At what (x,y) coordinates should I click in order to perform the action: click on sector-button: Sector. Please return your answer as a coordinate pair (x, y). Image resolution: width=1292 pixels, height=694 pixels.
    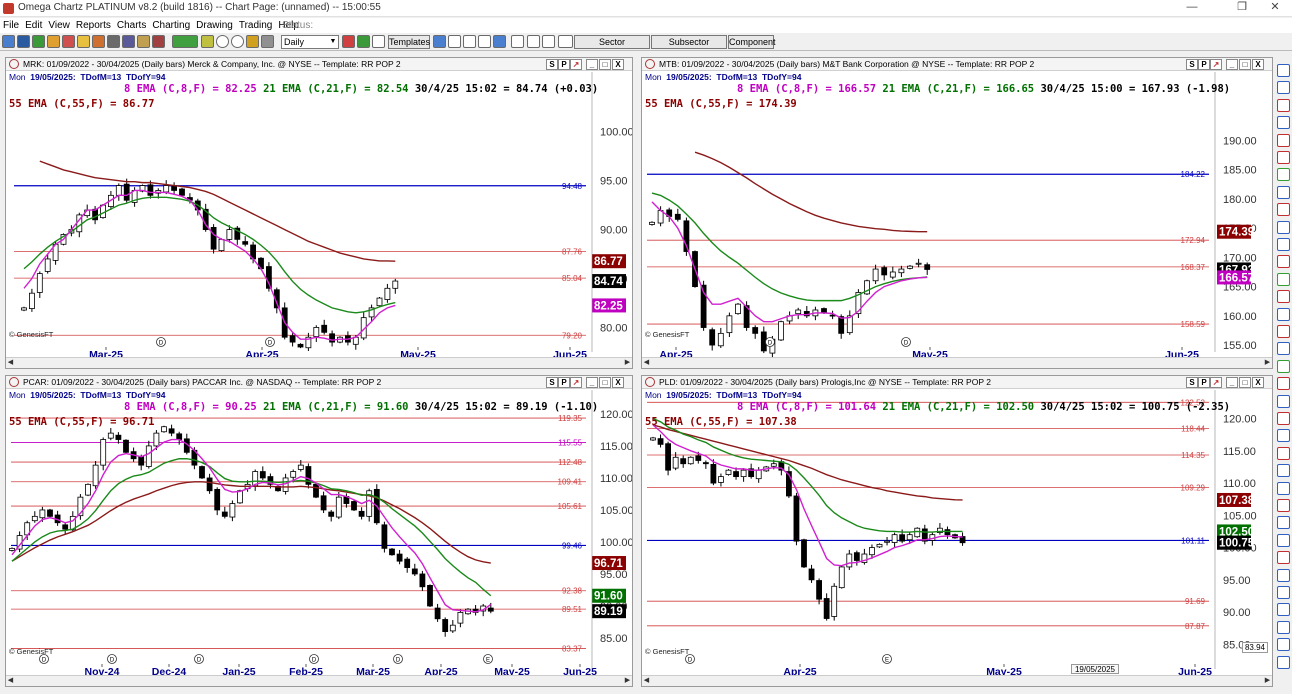
    Looking at the image, I should click on (612, 42).